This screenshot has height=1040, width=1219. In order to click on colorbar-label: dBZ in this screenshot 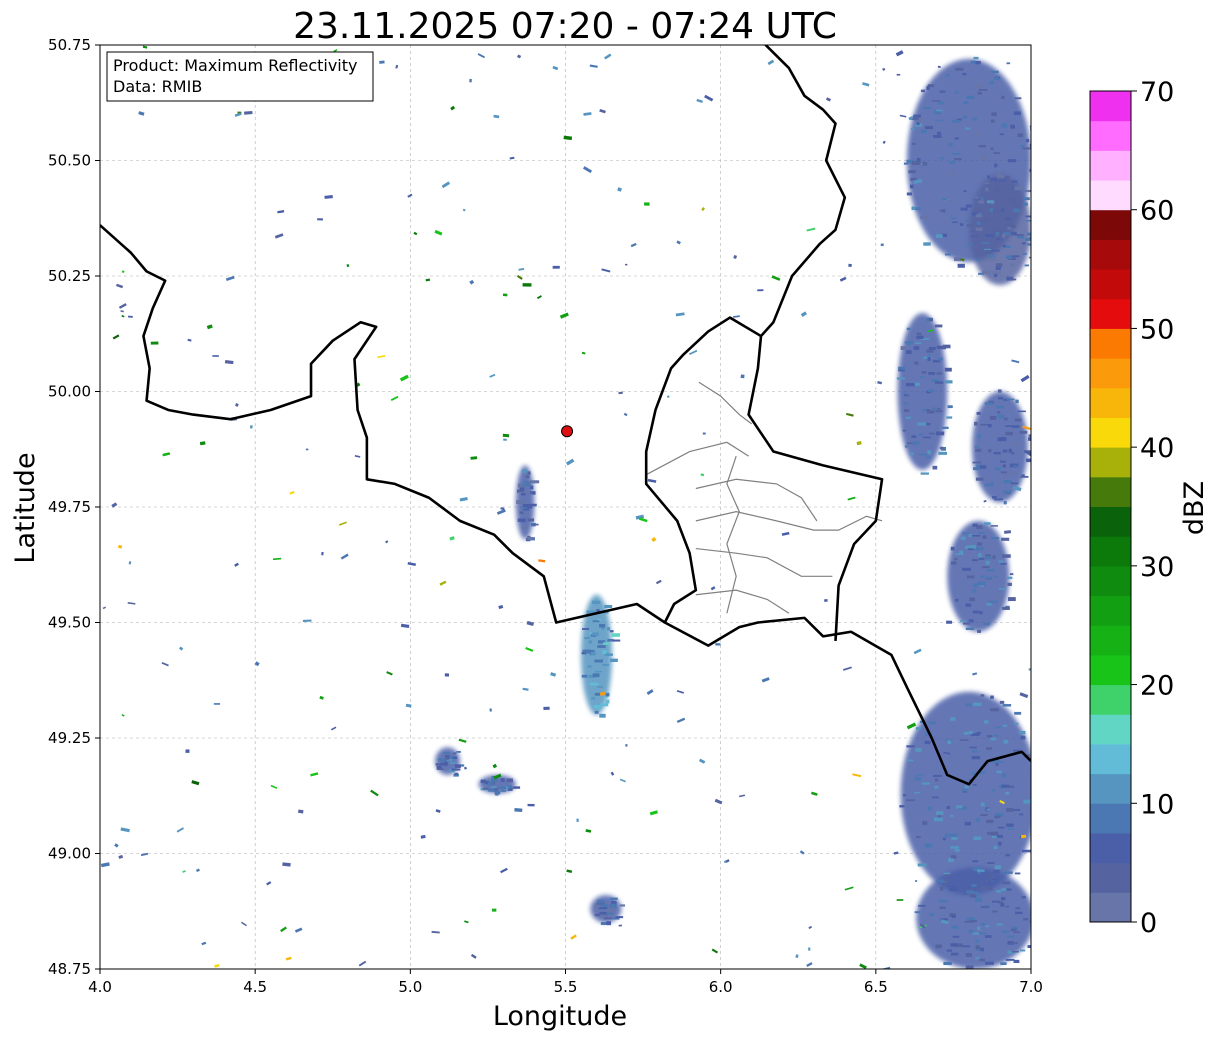, I will do `click(1194, 508)`.